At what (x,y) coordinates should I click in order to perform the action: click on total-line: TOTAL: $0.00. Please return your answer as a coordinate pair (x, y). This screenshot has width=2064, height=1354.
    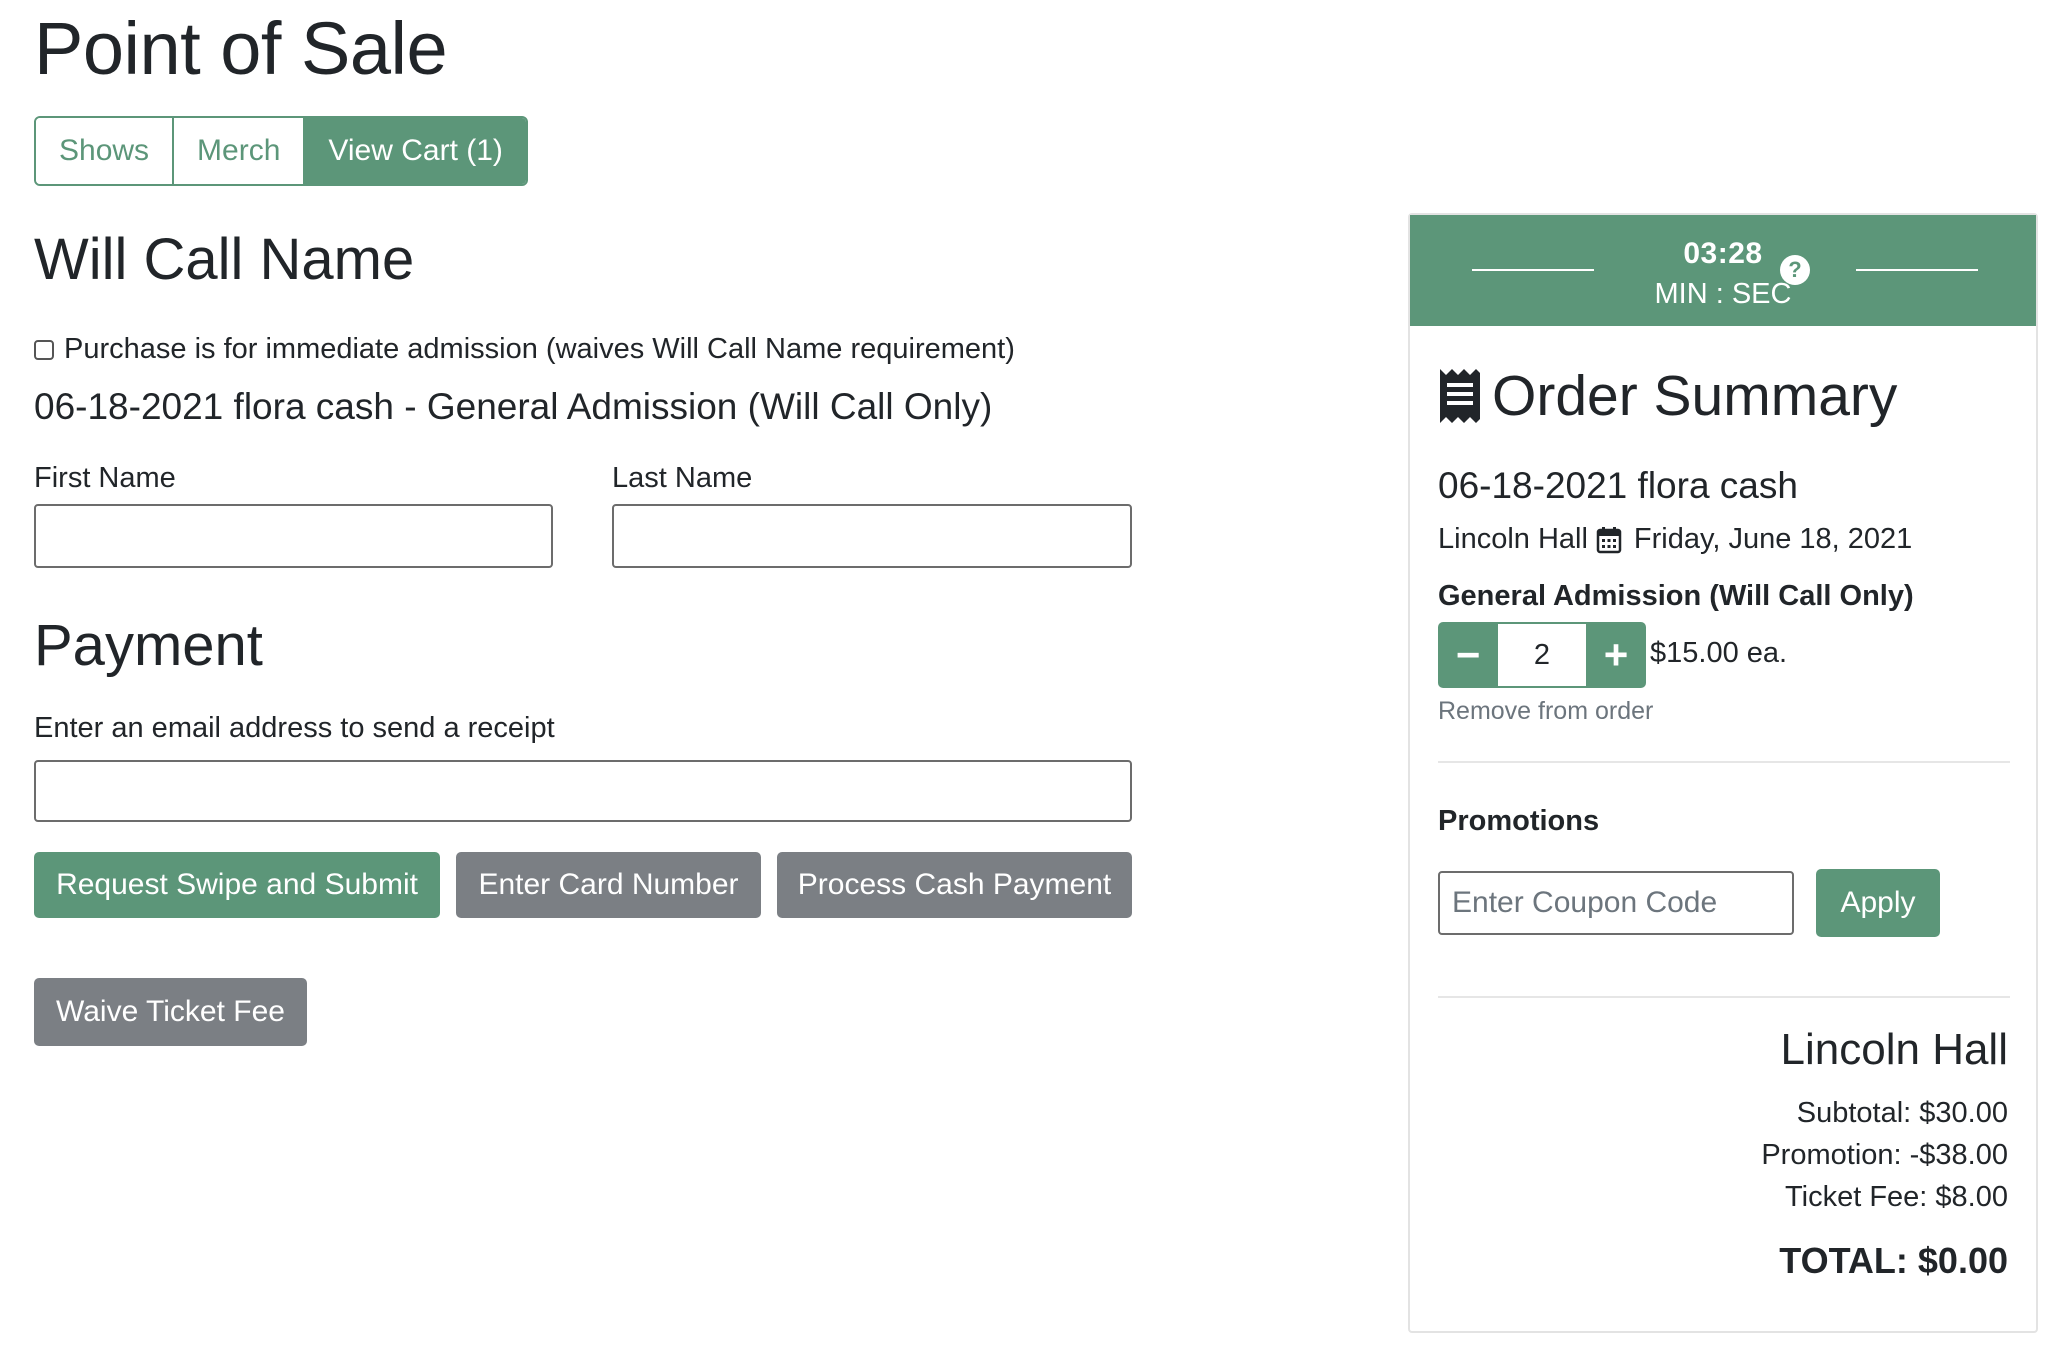
    Looking at the image, I should click on (1893, 1260).